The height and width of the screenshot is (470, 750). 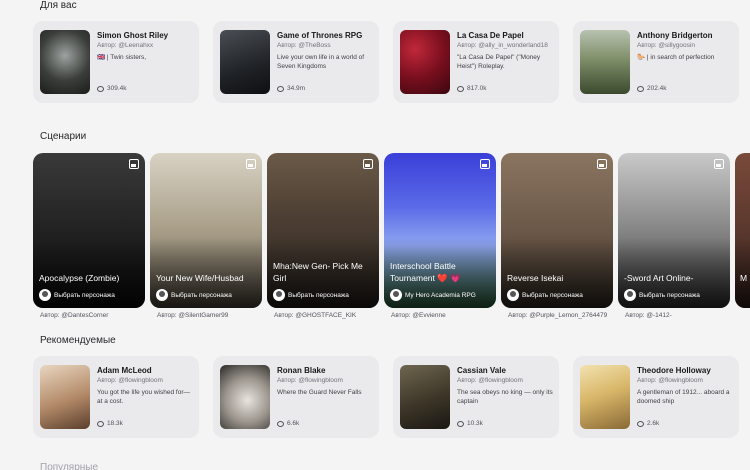 What do you see at coordinates (666, 45) in the screenshot?
I see `character-author: Автор: @sillygoosin` at bounding box center [666, 45].